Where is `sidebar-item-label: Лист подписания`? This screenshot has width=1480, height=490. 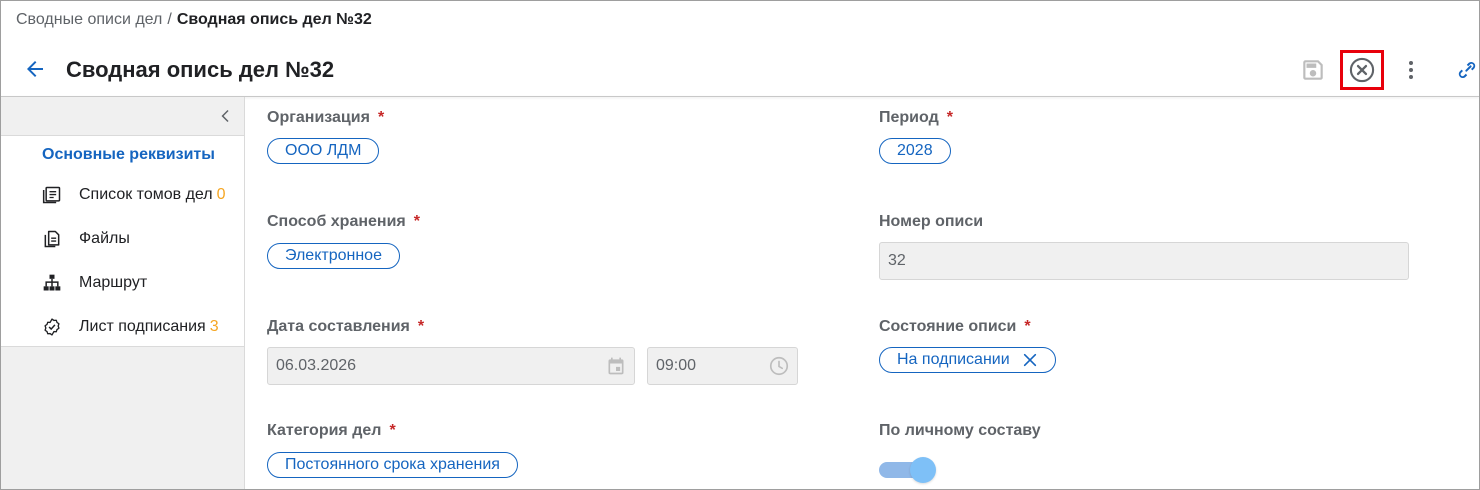 sidebar-item-label: Лист подписания is located at coordinates (142, 326).